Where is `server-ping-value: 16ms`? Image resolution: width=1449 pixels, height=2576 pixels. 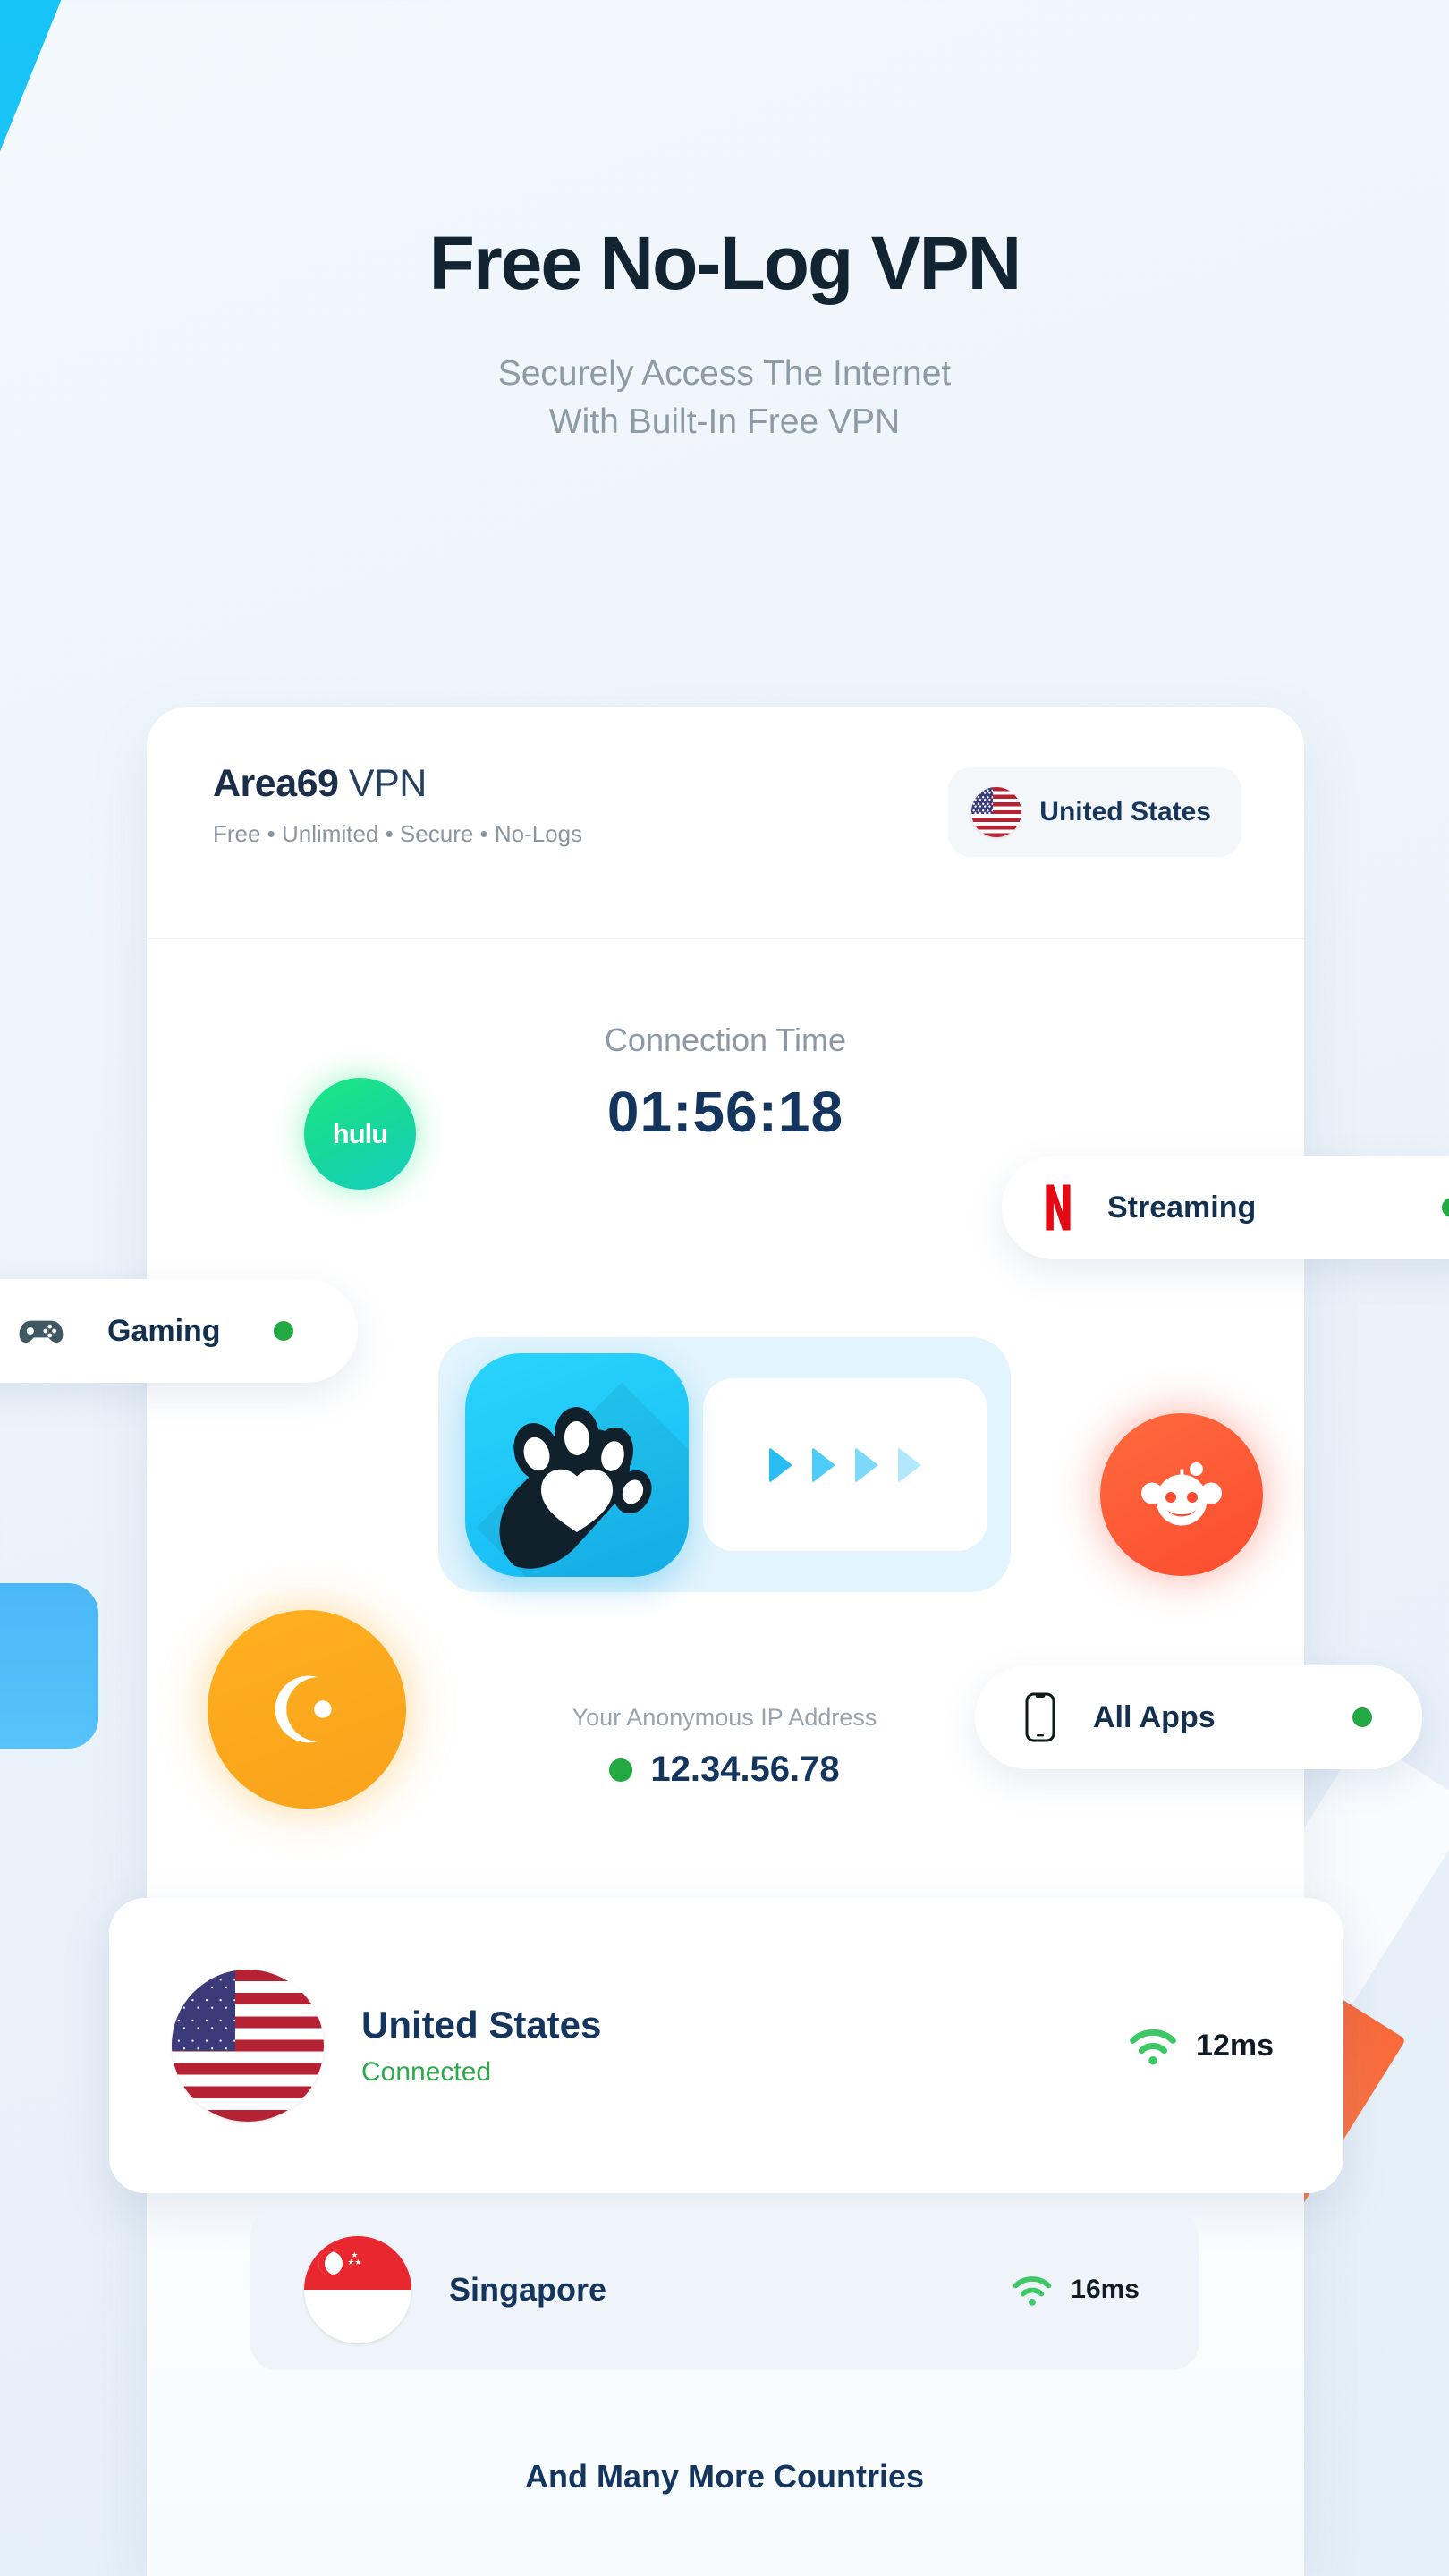 server-ping-value: 16ms is located at coordinates (1105, 2289).